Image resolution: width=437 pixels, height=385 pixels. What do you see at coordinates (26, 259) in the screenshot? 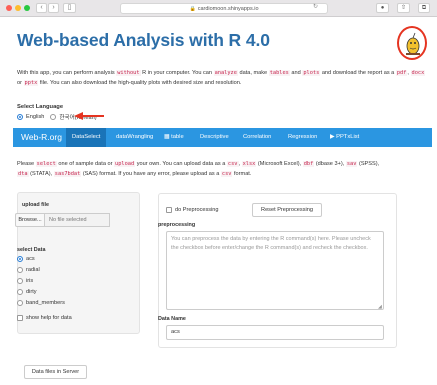
I see `dataset-option-acs: acs` at bounding box center [26, 259].